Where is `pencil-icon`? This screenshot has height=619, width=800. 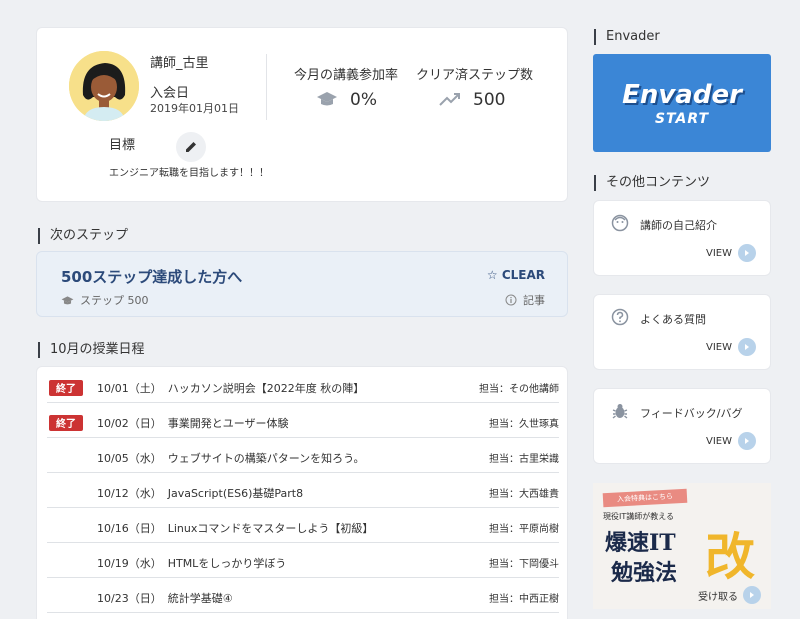
pencil-icon is located at coordinates (191, 147).